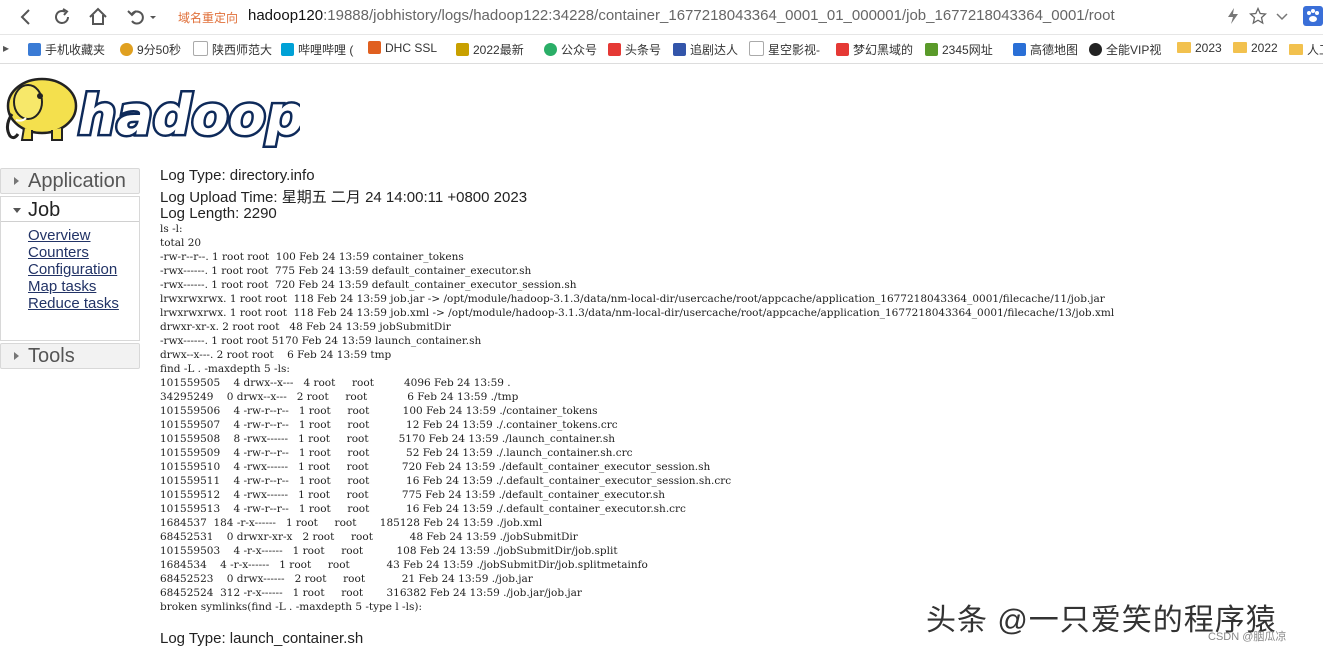 This screenshot has height=652, width=1323. What do you see at coordinates (150, 49) in the screenshot?
I see `bookmark-item: 9分50秒` at bounding box center [150, 49].